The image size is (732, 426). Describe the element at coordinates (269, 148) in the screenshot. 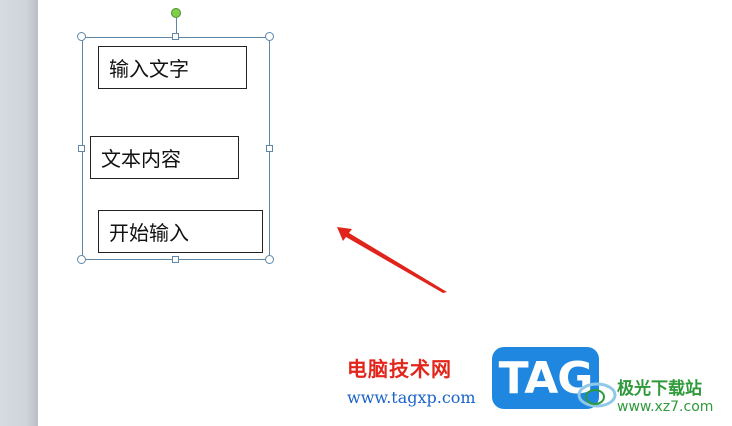

I see `resize-handle-right` at that location.